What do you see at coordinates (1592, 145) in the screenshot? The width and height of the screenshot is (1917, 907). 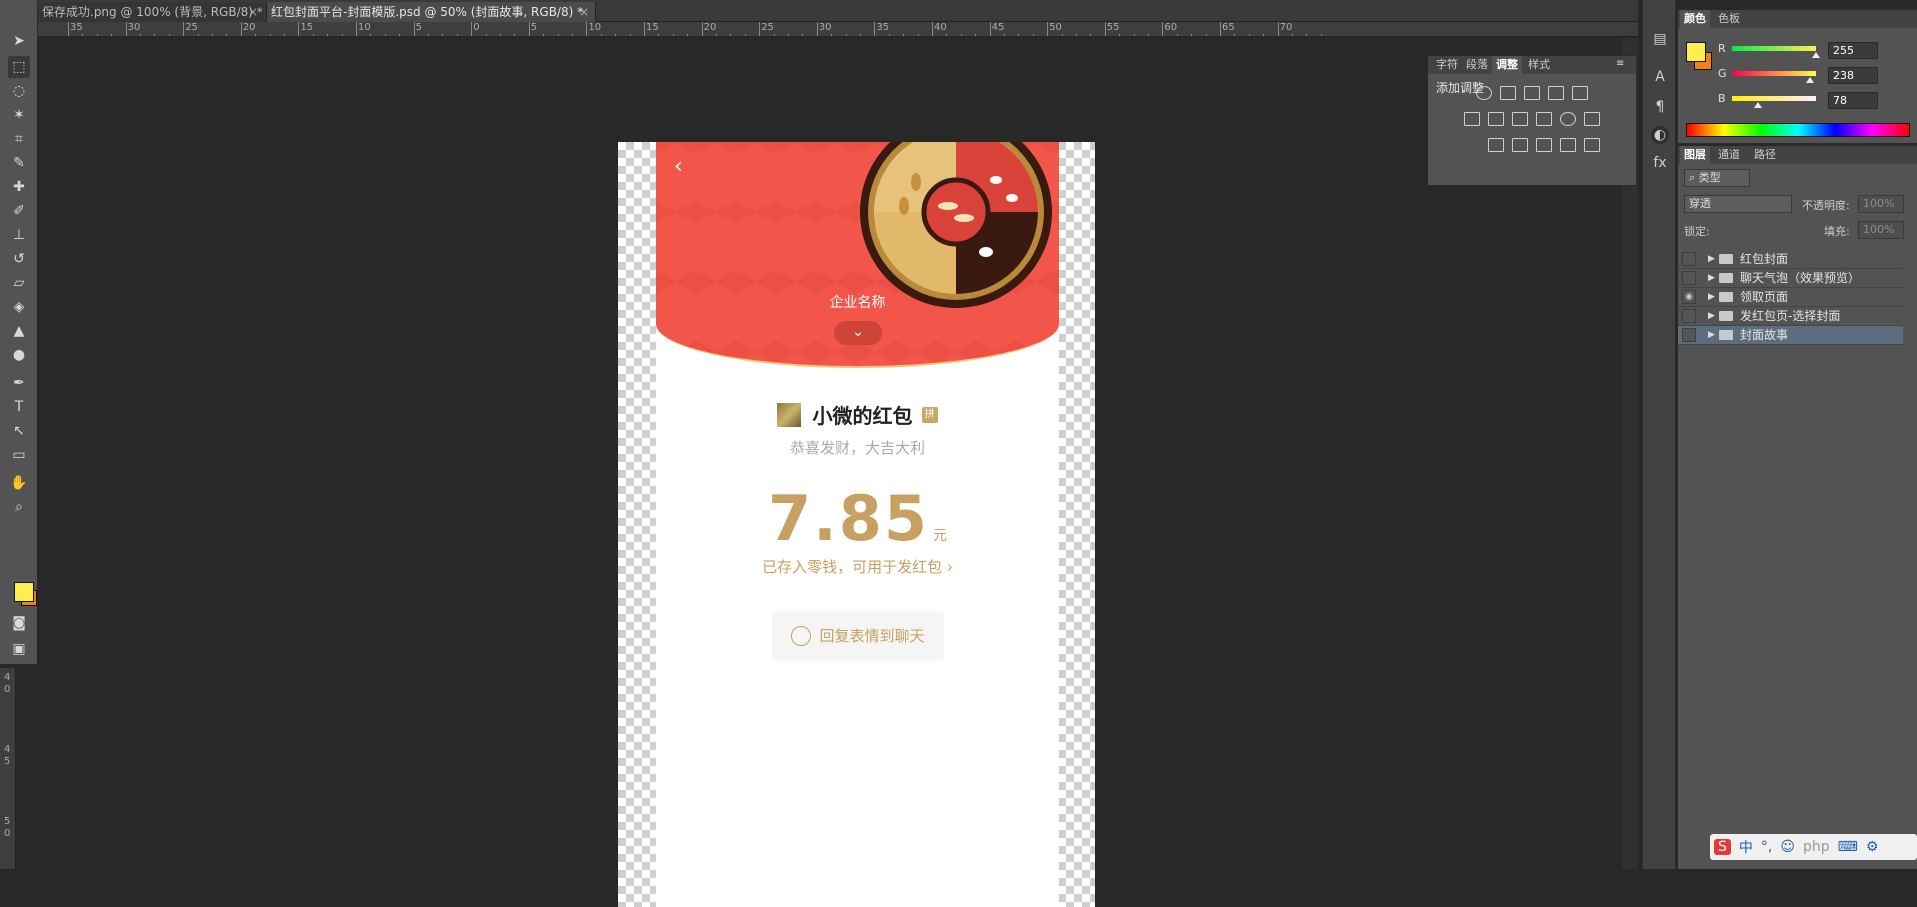 I see `gradient-map-icon` at bounding box center [1592, 145].